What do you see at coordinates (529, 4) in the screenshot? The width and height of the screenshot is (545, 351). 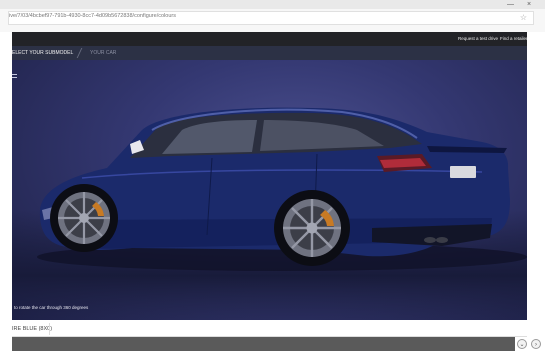 I see `close-window-button: ×` at bounding box center [529, 4].